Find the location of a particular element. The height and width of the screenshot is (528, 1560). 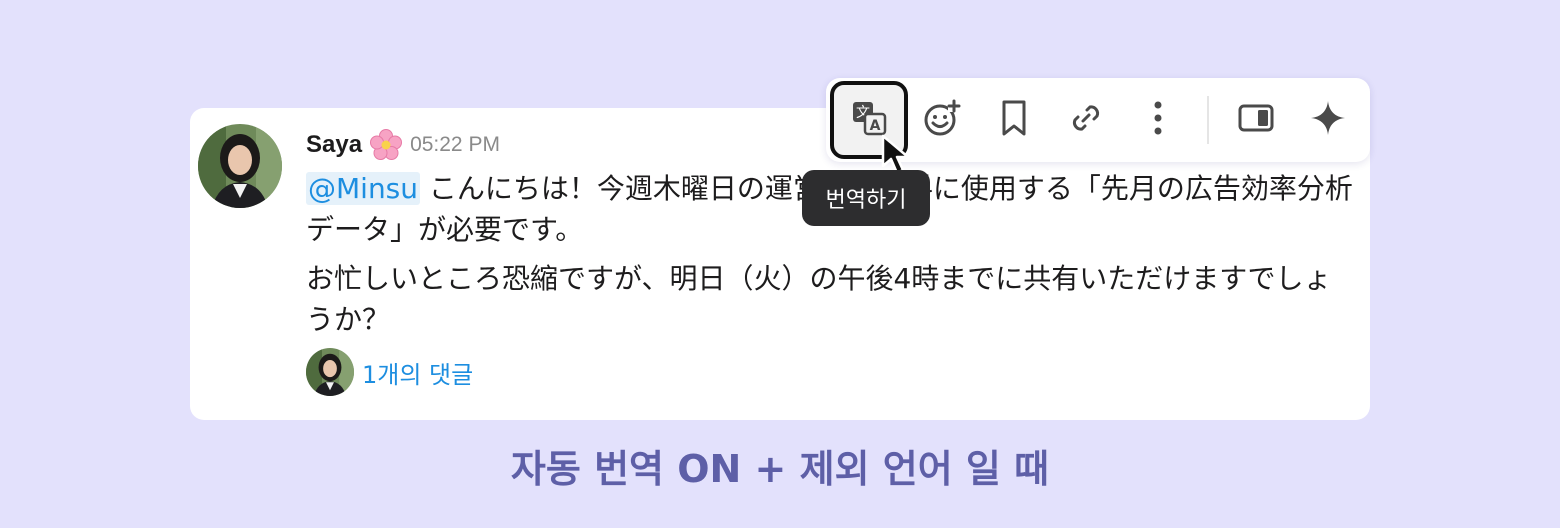

message-header: Saya 05:22 PM is located at coordinates (403, 145).